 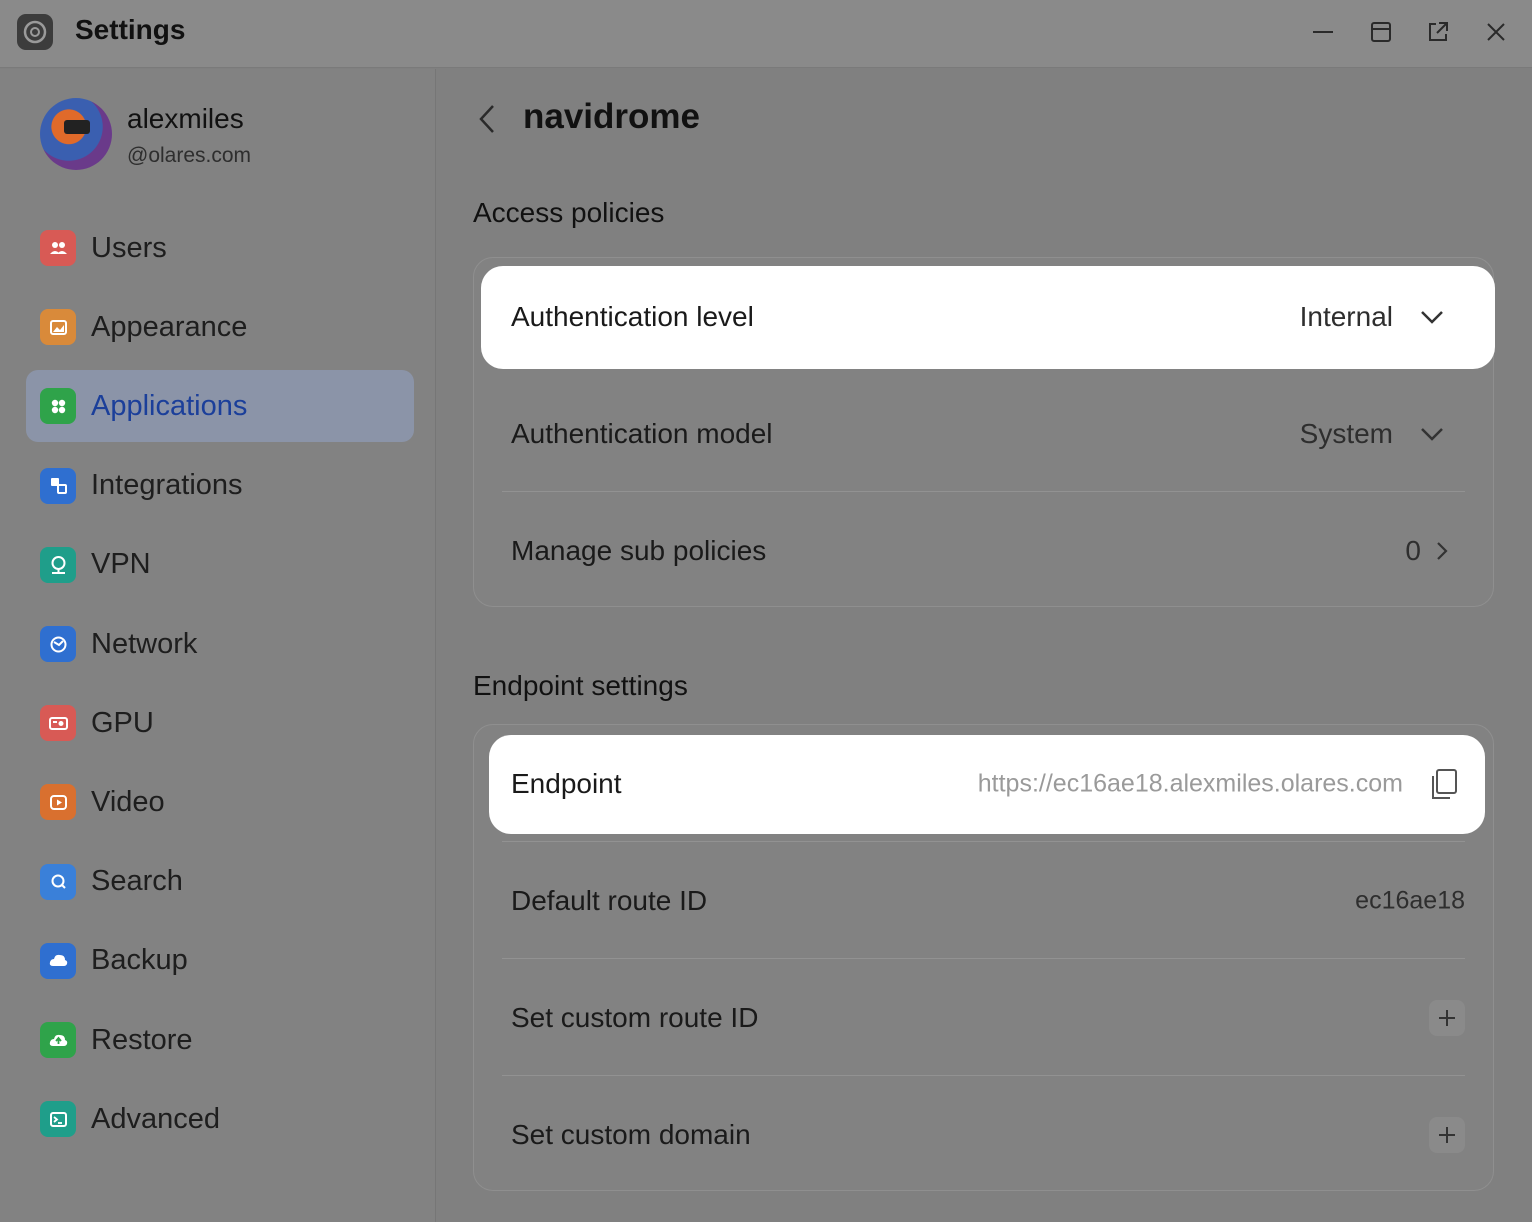 I want to click on sidebar-item-applications: Applications, so click(x=220, y=406).